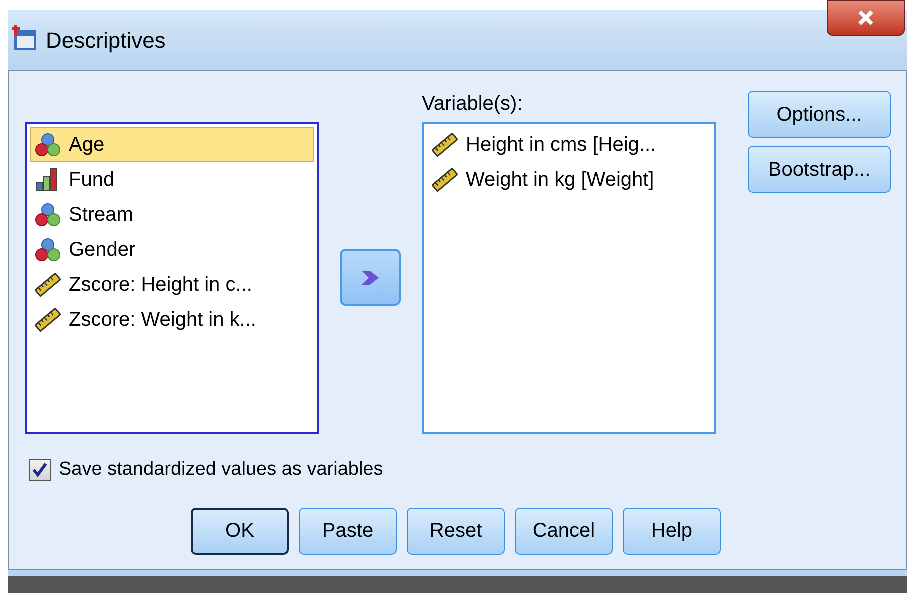 The height and width of the screenshot is (593, 915). What do you see at coordinates (172, 179) in the screenshot?
I see `variable-list-item: Fund` at bounding box center [172, 179].